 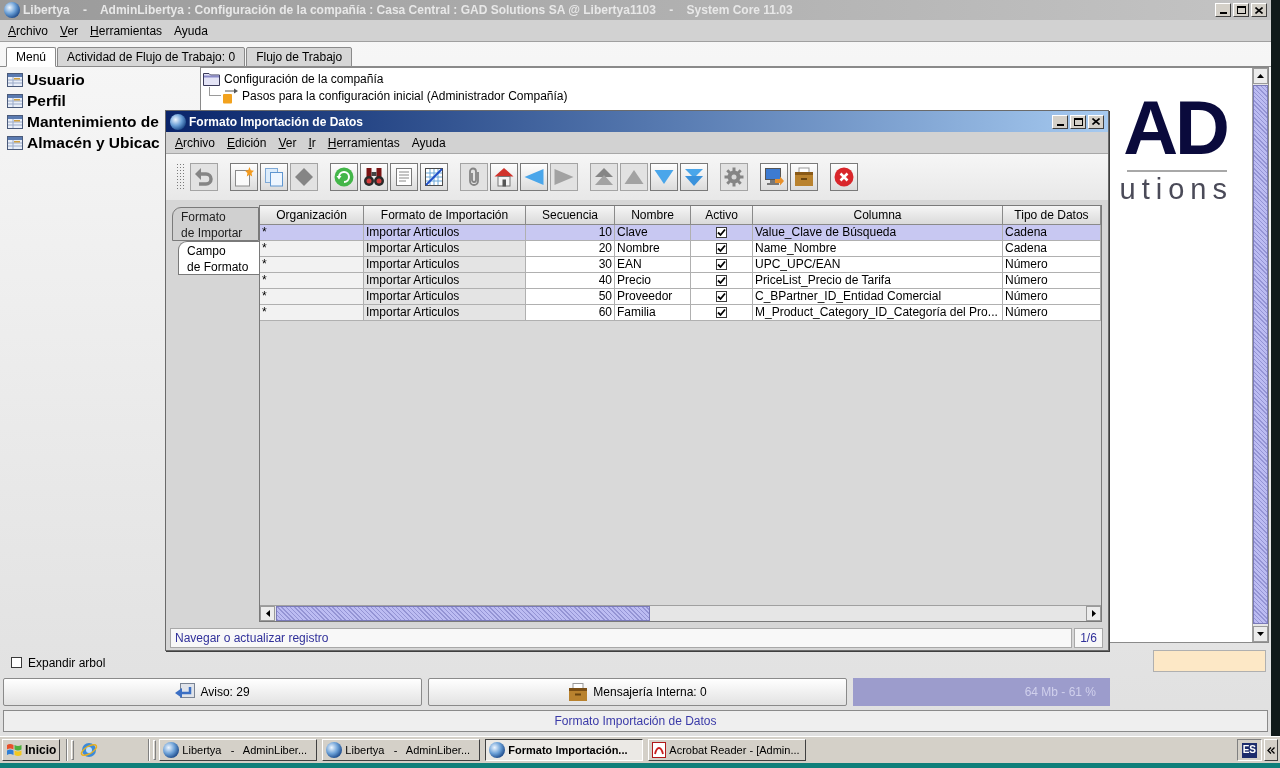 I want to click on tab: Actividad de Flujo de Trabajo: 0, so click(x=151, y=57).